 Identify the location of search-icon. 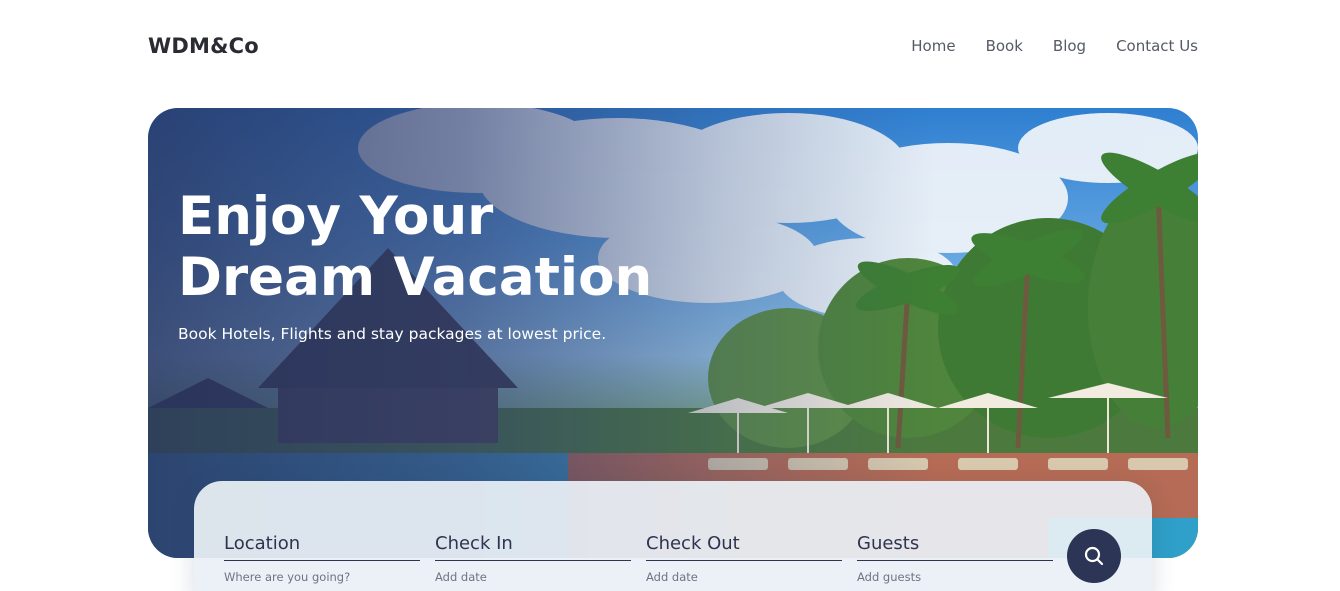
(1094, 556).